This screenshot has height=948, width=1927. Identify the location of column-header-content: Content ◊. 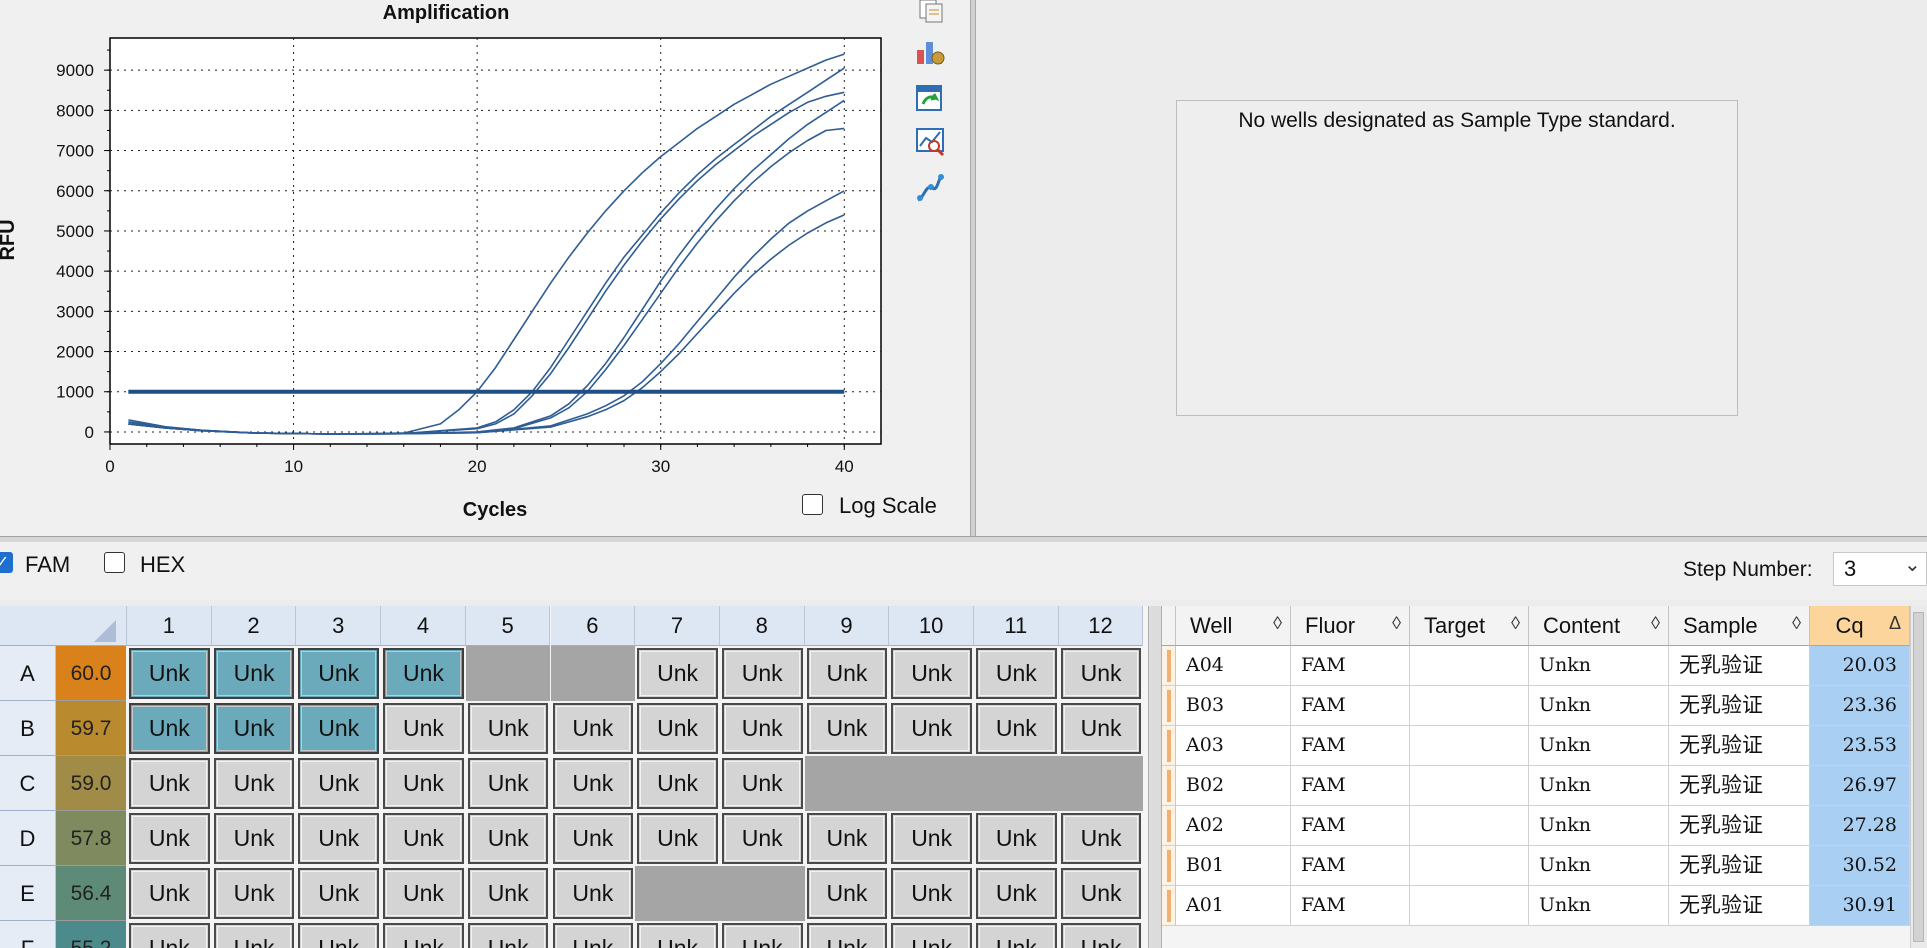
(1599, 626).